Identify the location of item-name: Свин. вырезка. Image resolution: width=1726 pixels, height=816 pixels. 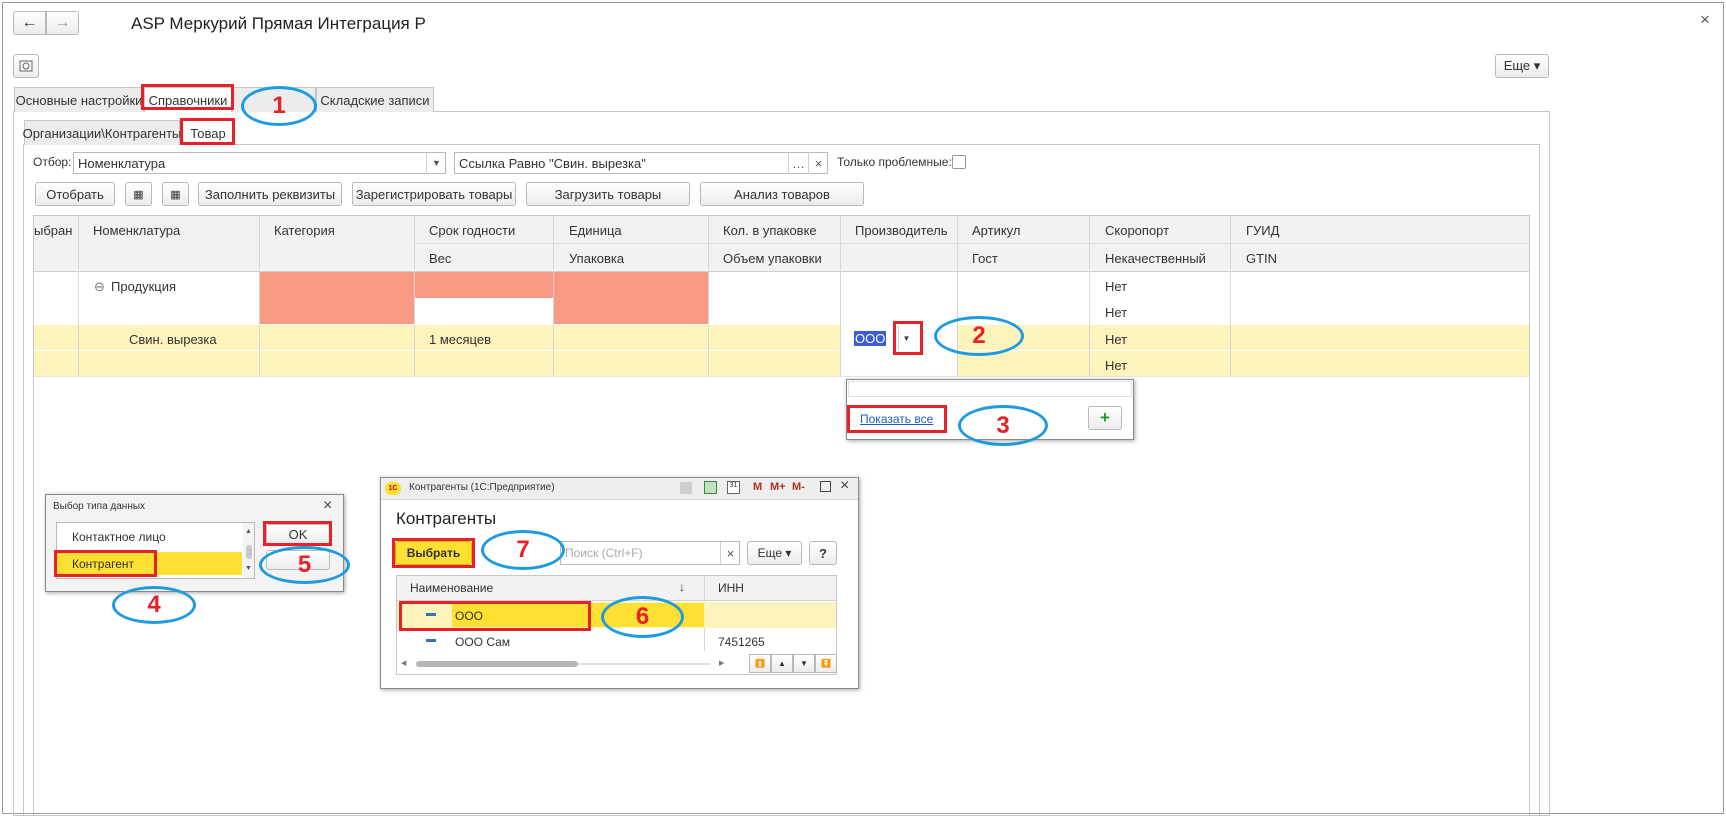
(173, 339).